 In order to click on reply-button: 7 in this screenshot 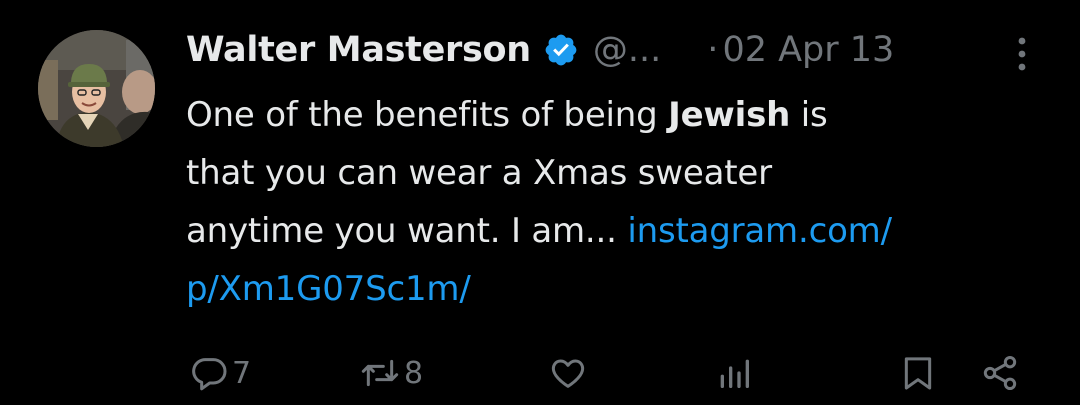, I will do `click(220, 373)`.